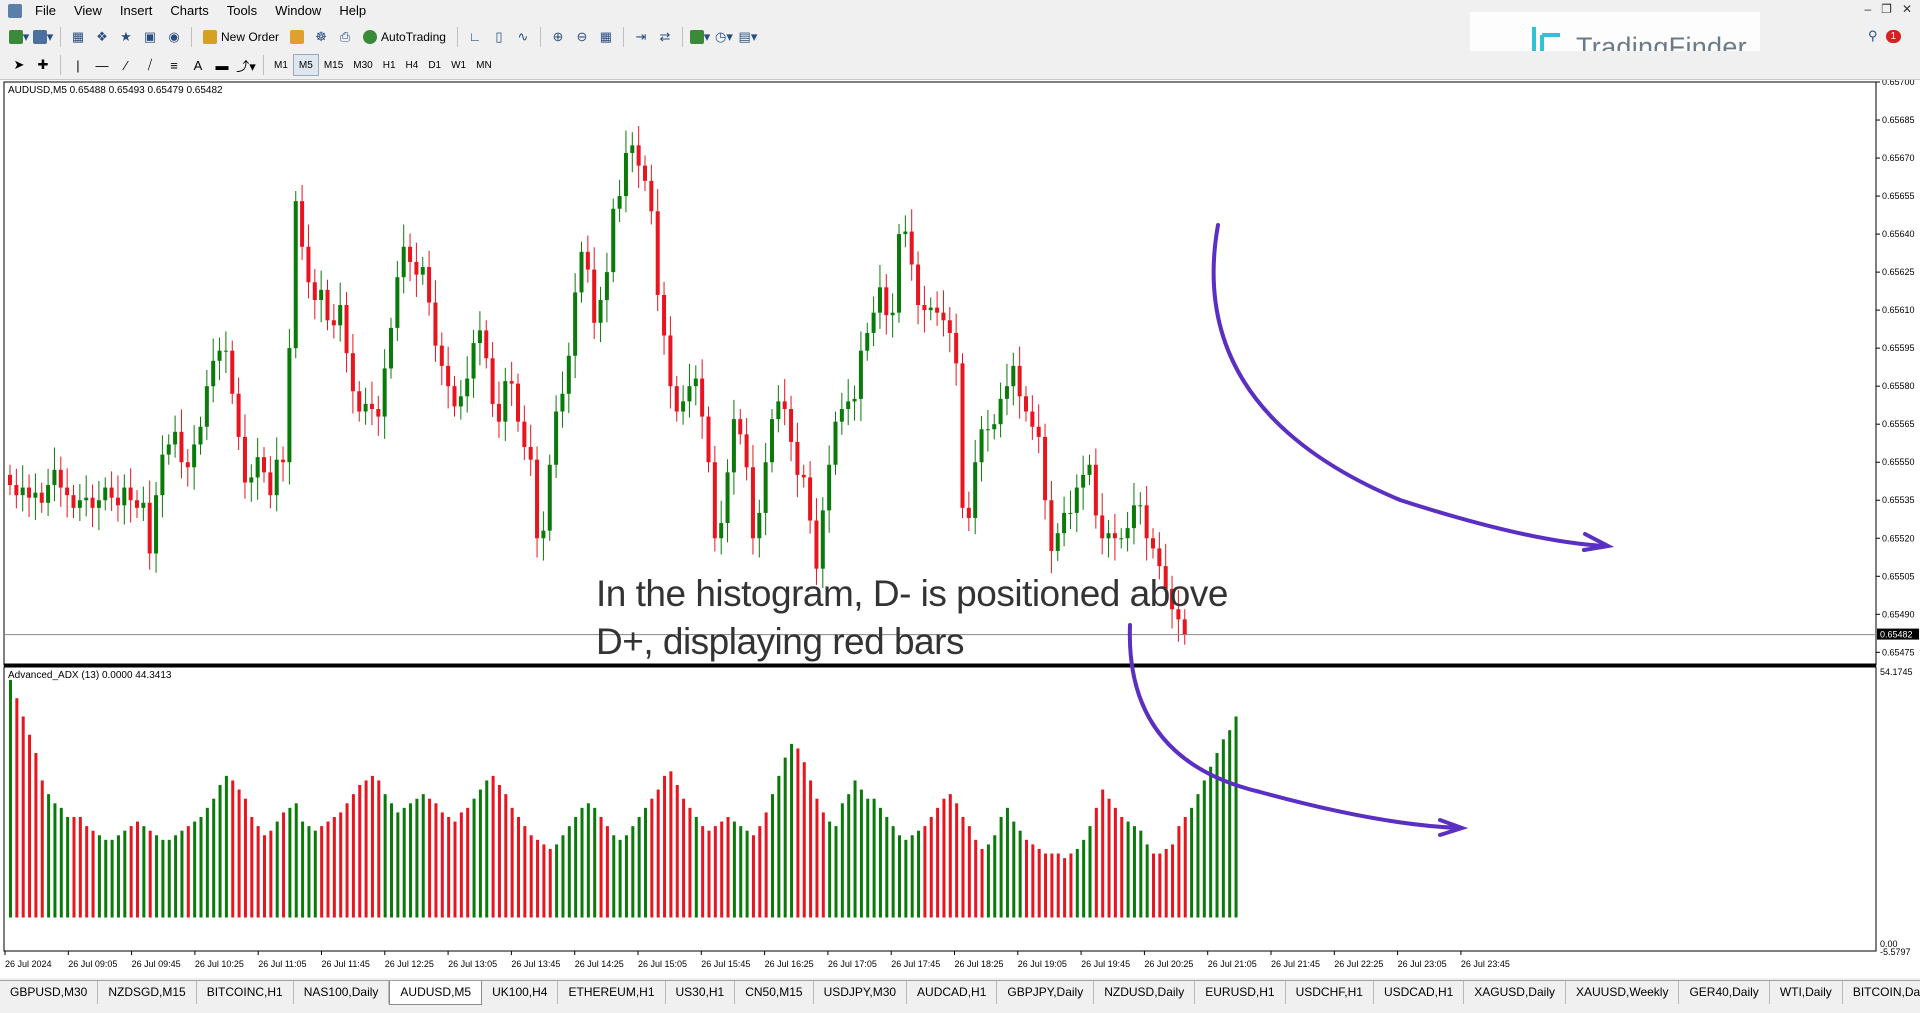 Image resolution: width=1920 pixels, height=1013 pixels. What do you see at coordinates (1724, 992) in the screenshot?
I see `symbol-tab: GER40,Daily` at bounding box center [1724, 992].